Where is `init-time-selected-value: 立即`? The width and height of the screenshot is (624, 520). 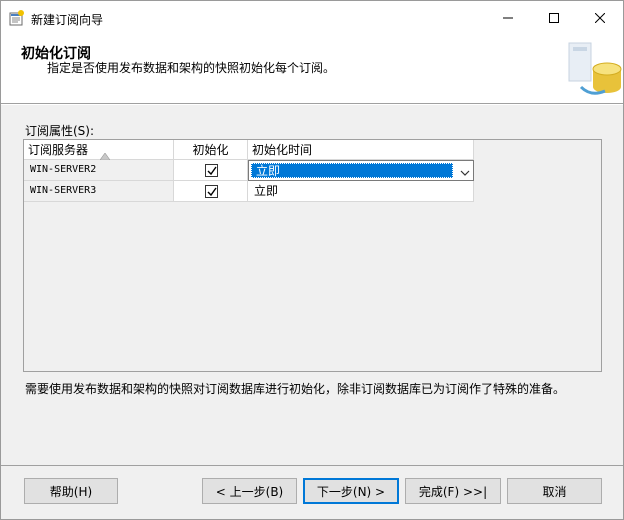
init-time-selected-value: 立即 is located at coordinates (352, 170).